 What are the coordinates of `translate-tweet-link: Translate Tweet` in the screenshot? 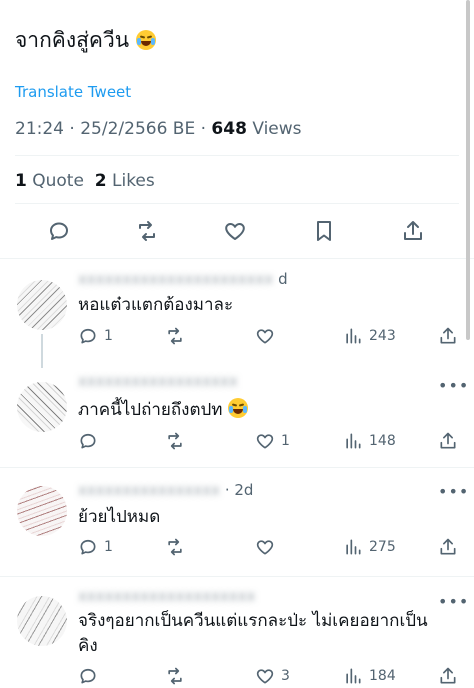 It's located at (73, 92).